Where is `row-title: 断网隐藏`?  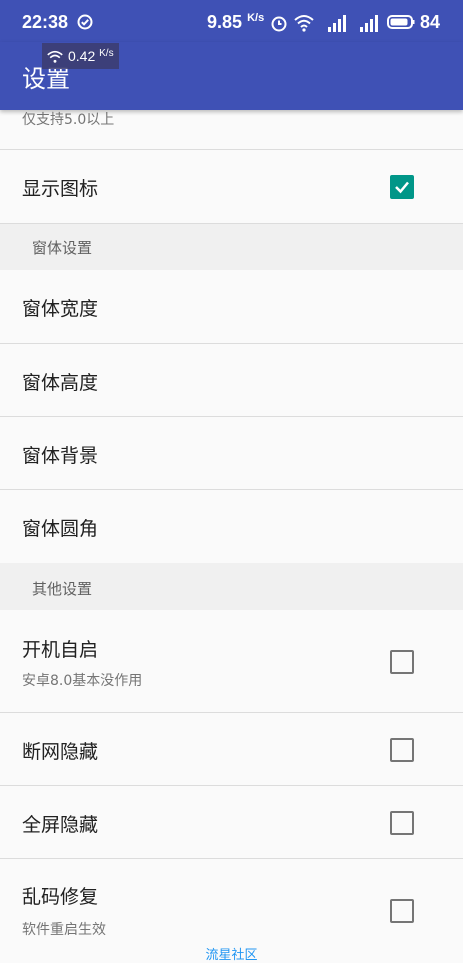
row-title: 断网隐藏 is located at coordinates (60, 752).